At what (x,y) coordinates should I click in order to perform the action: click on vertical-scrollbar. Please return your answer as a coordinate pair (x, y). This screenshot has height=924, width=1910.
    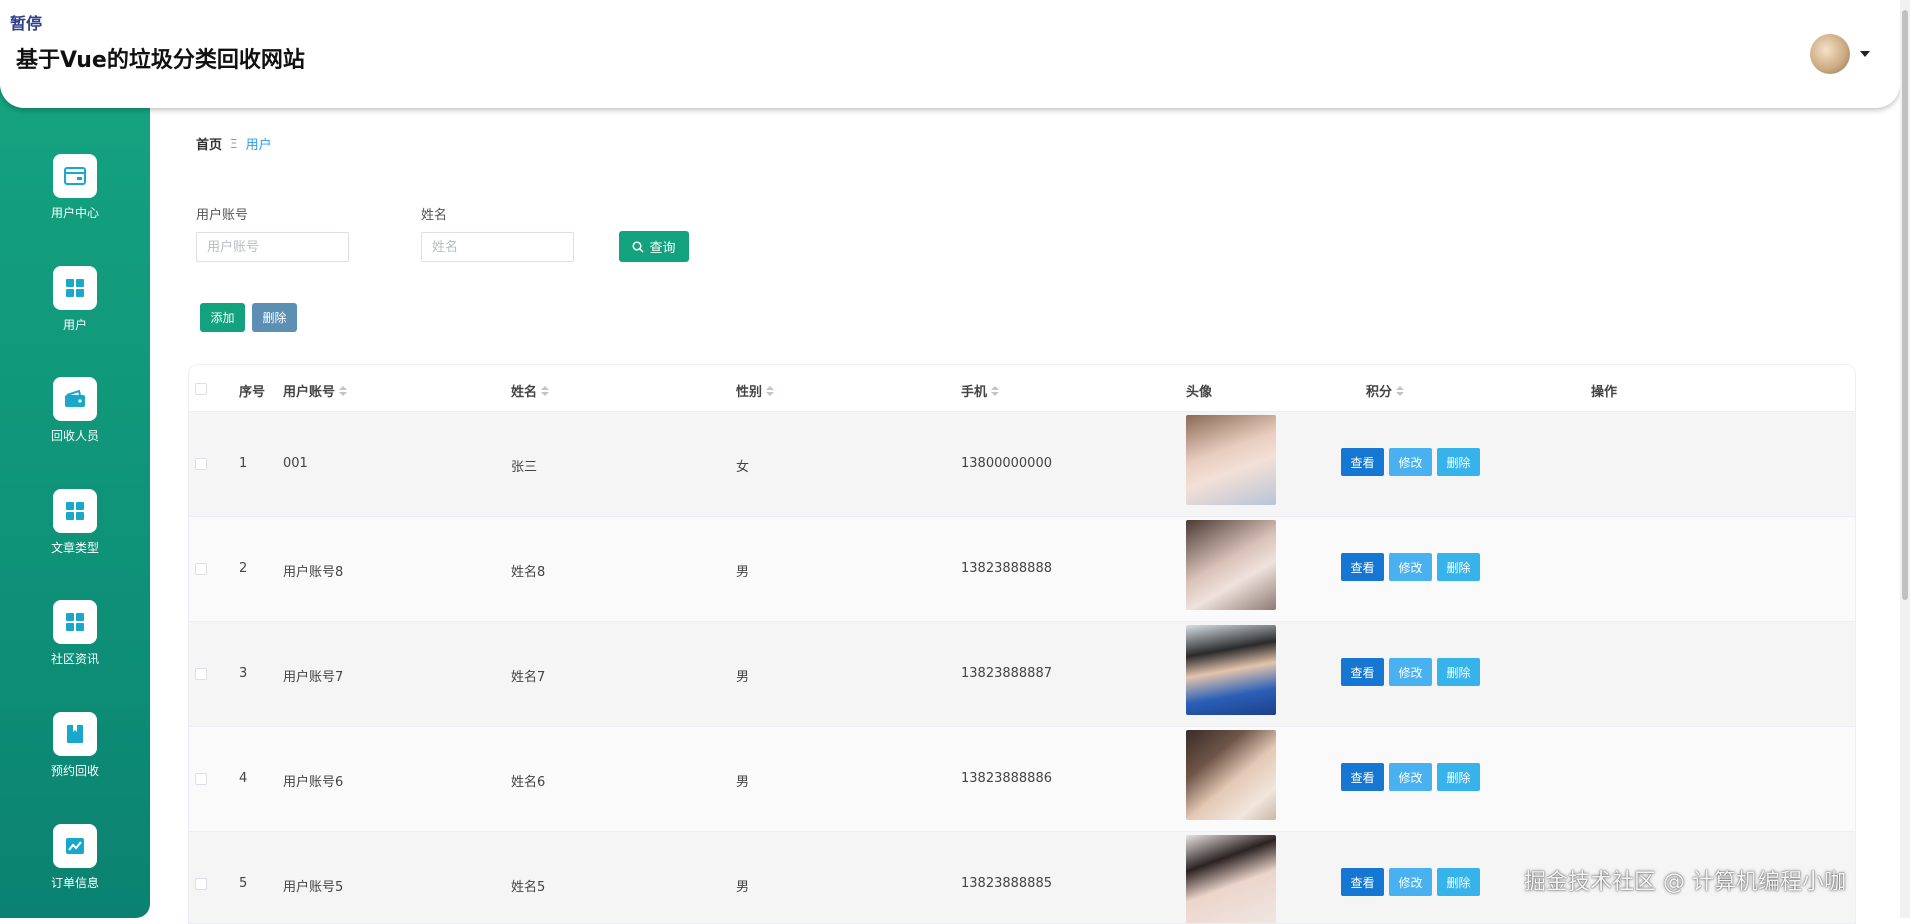
    Looking at the image, I should click on (1905, 459).